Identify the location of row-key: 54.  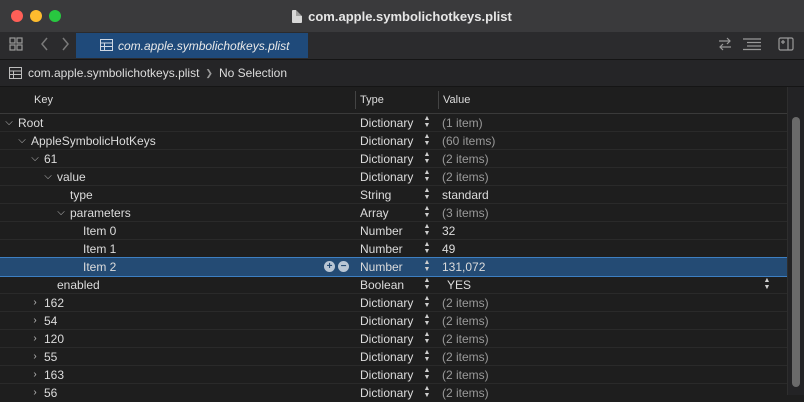
(51, 321).